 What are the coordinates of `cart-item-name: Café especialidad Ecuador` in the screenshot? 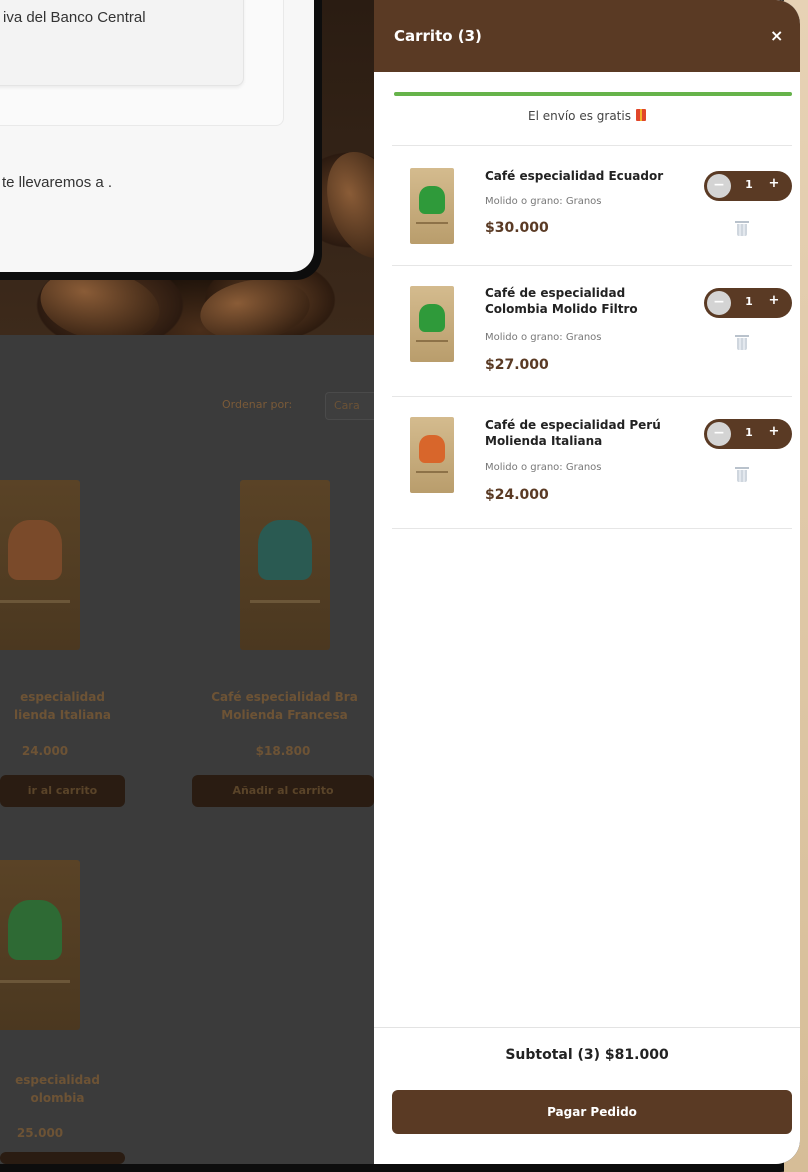 It's located at (582, 176).